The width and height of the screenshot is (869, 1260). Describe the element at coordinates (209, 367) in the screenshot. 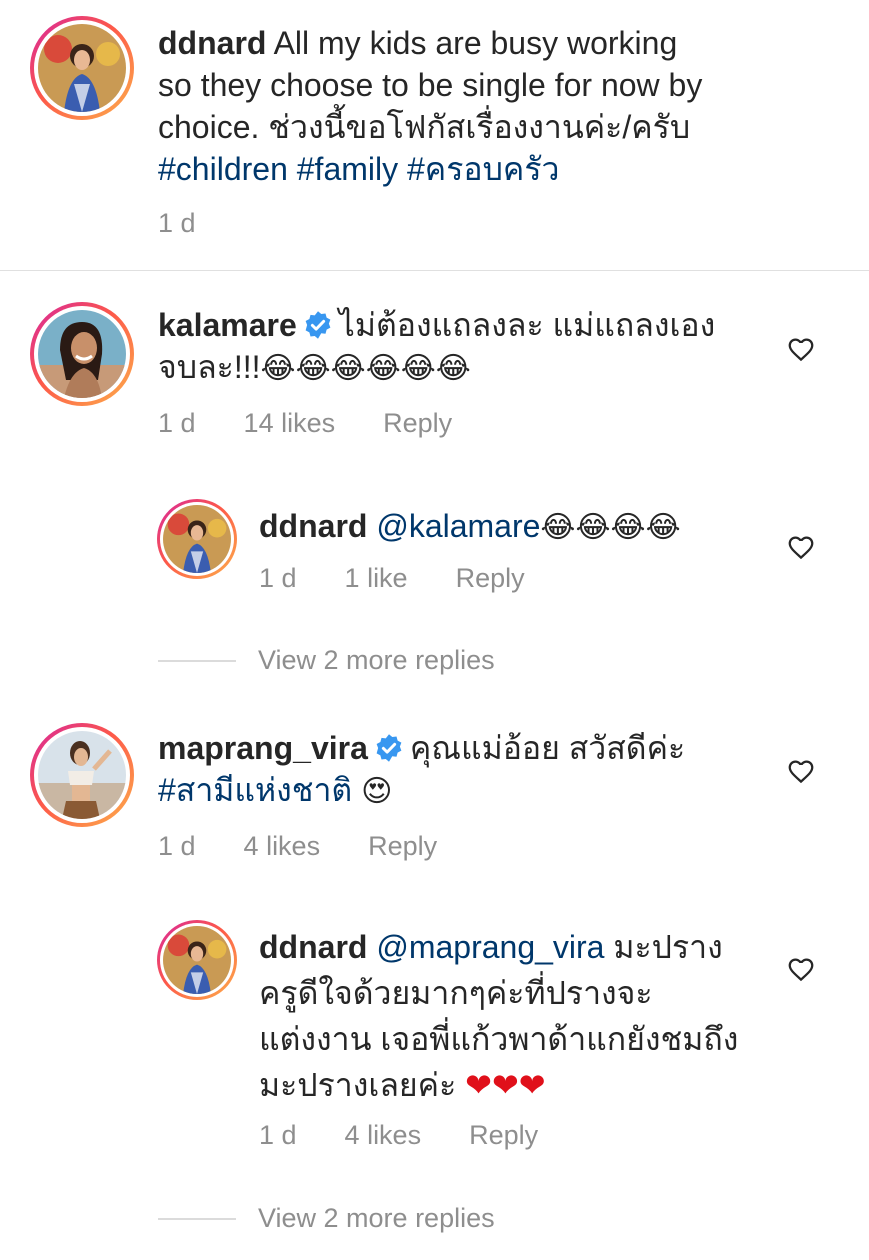

I see `comment-line: จบละ!!!` at that location.